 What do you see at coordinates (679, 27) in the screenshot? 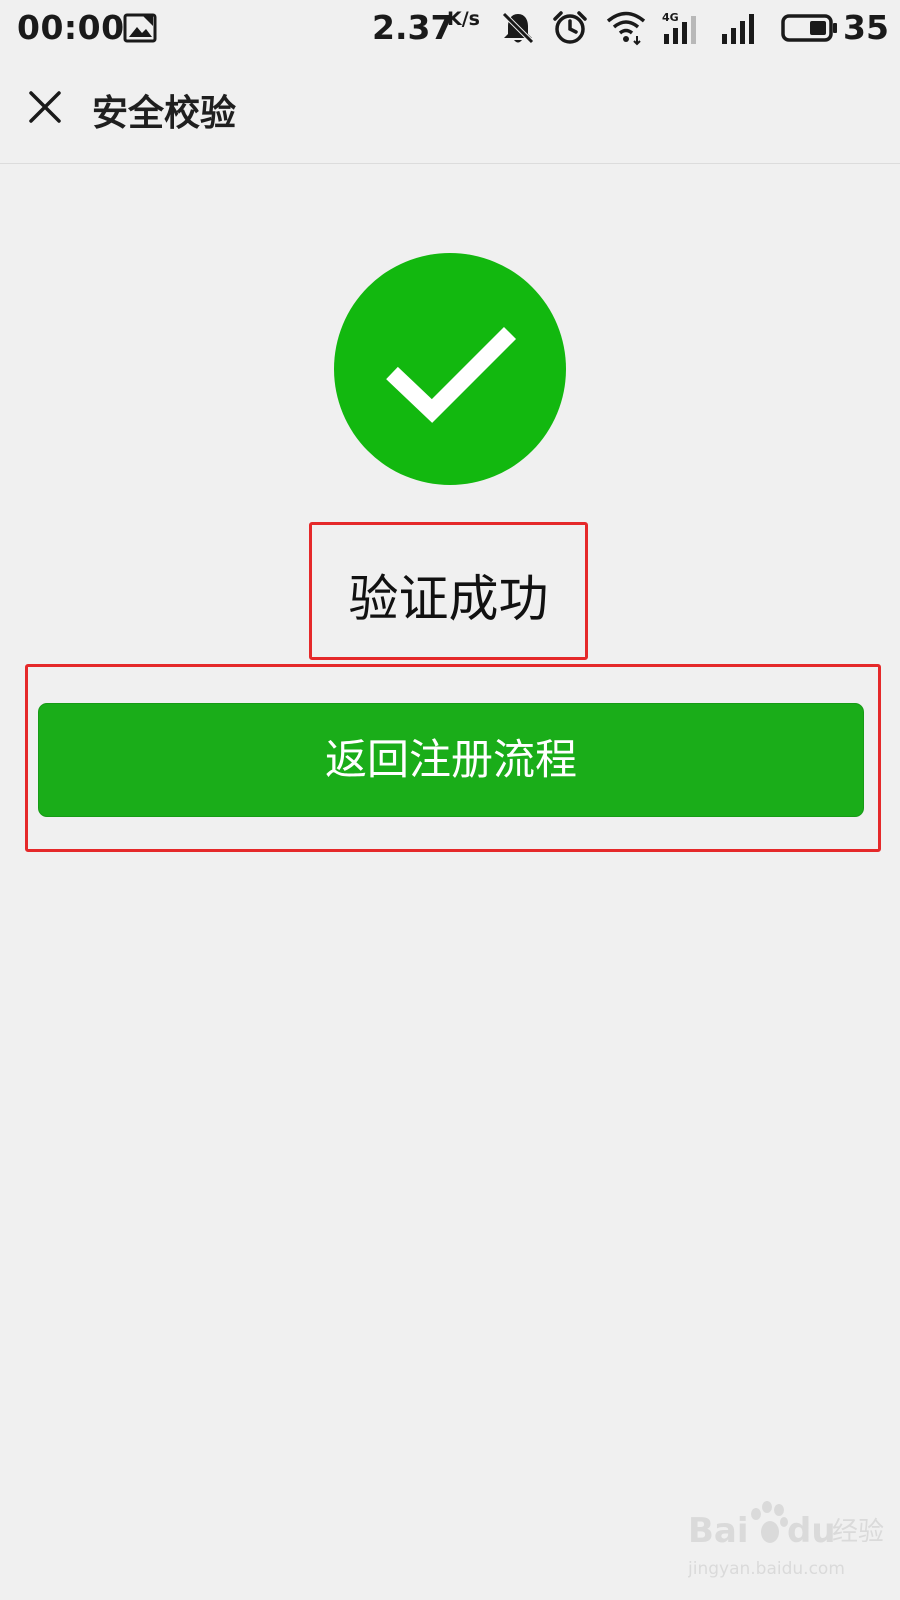
I see `signal-4g-icon: 4G` at bounding box center [679, 27].